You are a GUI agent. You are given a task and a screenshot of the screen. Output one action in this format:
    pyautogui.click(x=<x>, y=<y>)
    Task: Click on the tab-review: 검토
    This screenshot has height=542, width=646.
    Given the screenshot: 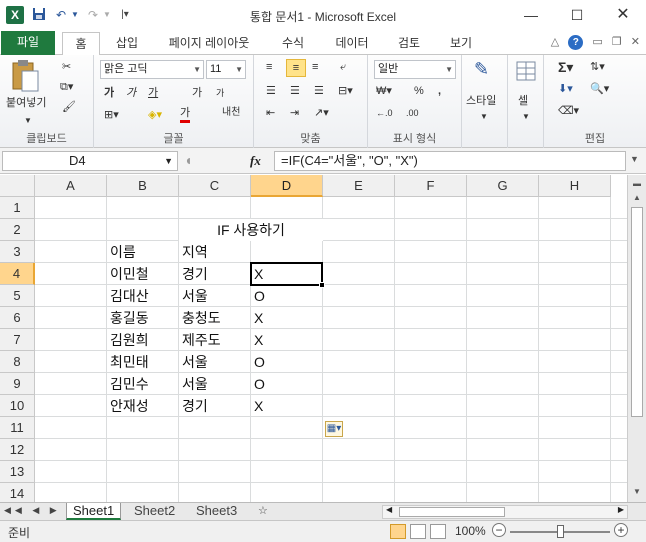 What is the action you would take?
    pyautogui.click(x=409, y=43)
    